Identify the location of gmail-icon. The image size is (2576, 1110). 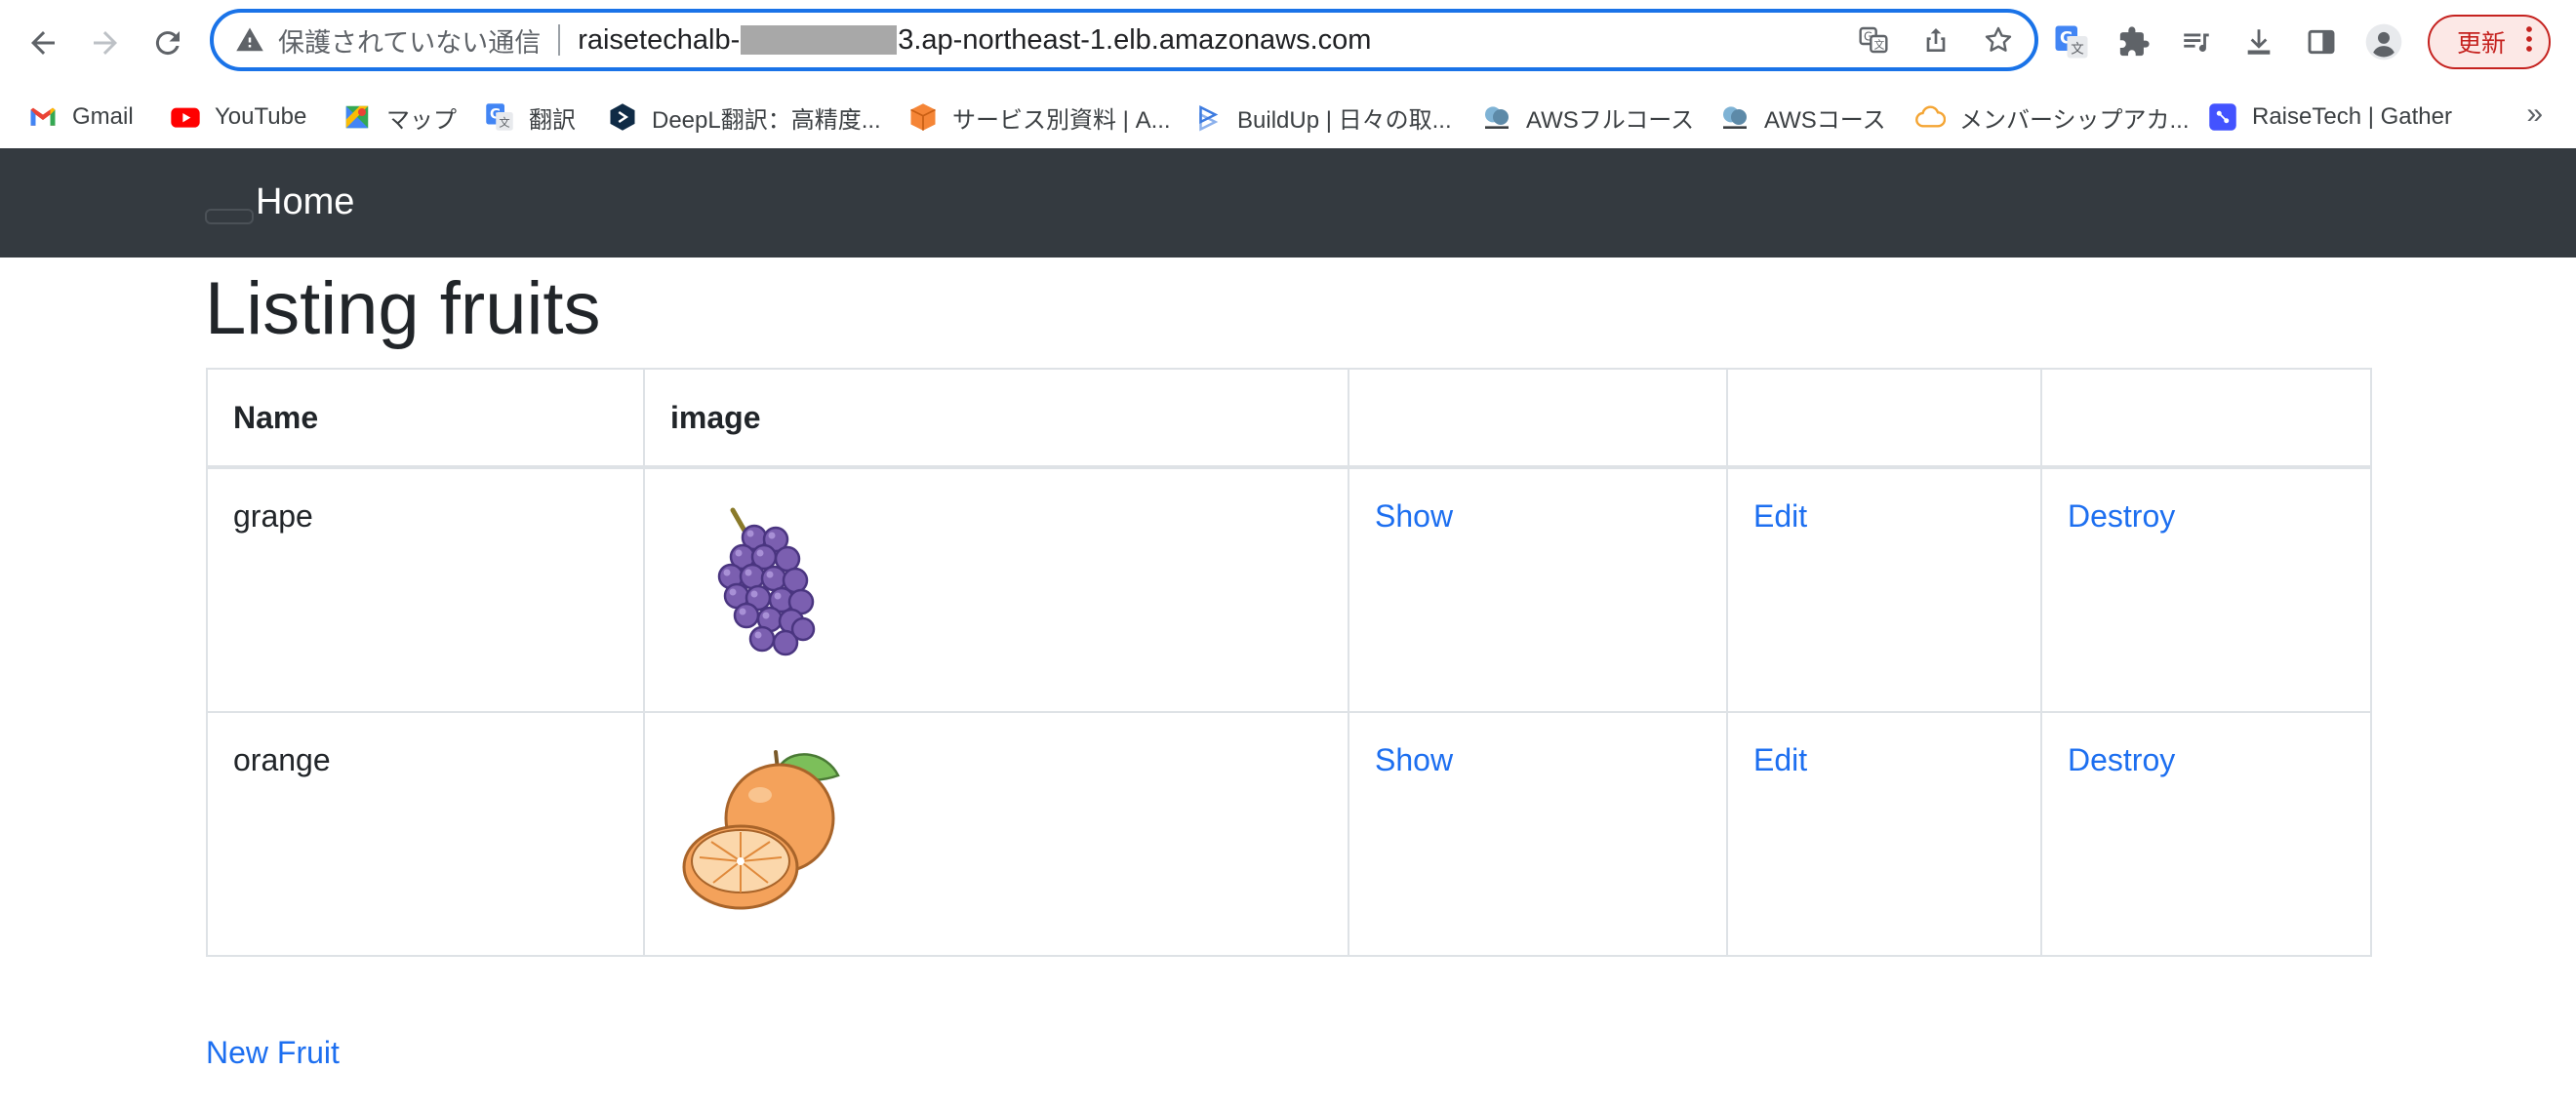
(43, 117).